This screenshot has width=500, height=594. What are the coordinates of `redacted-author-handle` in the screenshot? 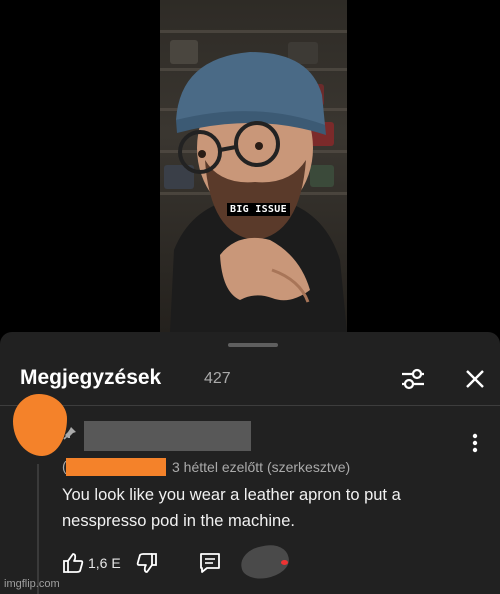 It's located at (116, 467).